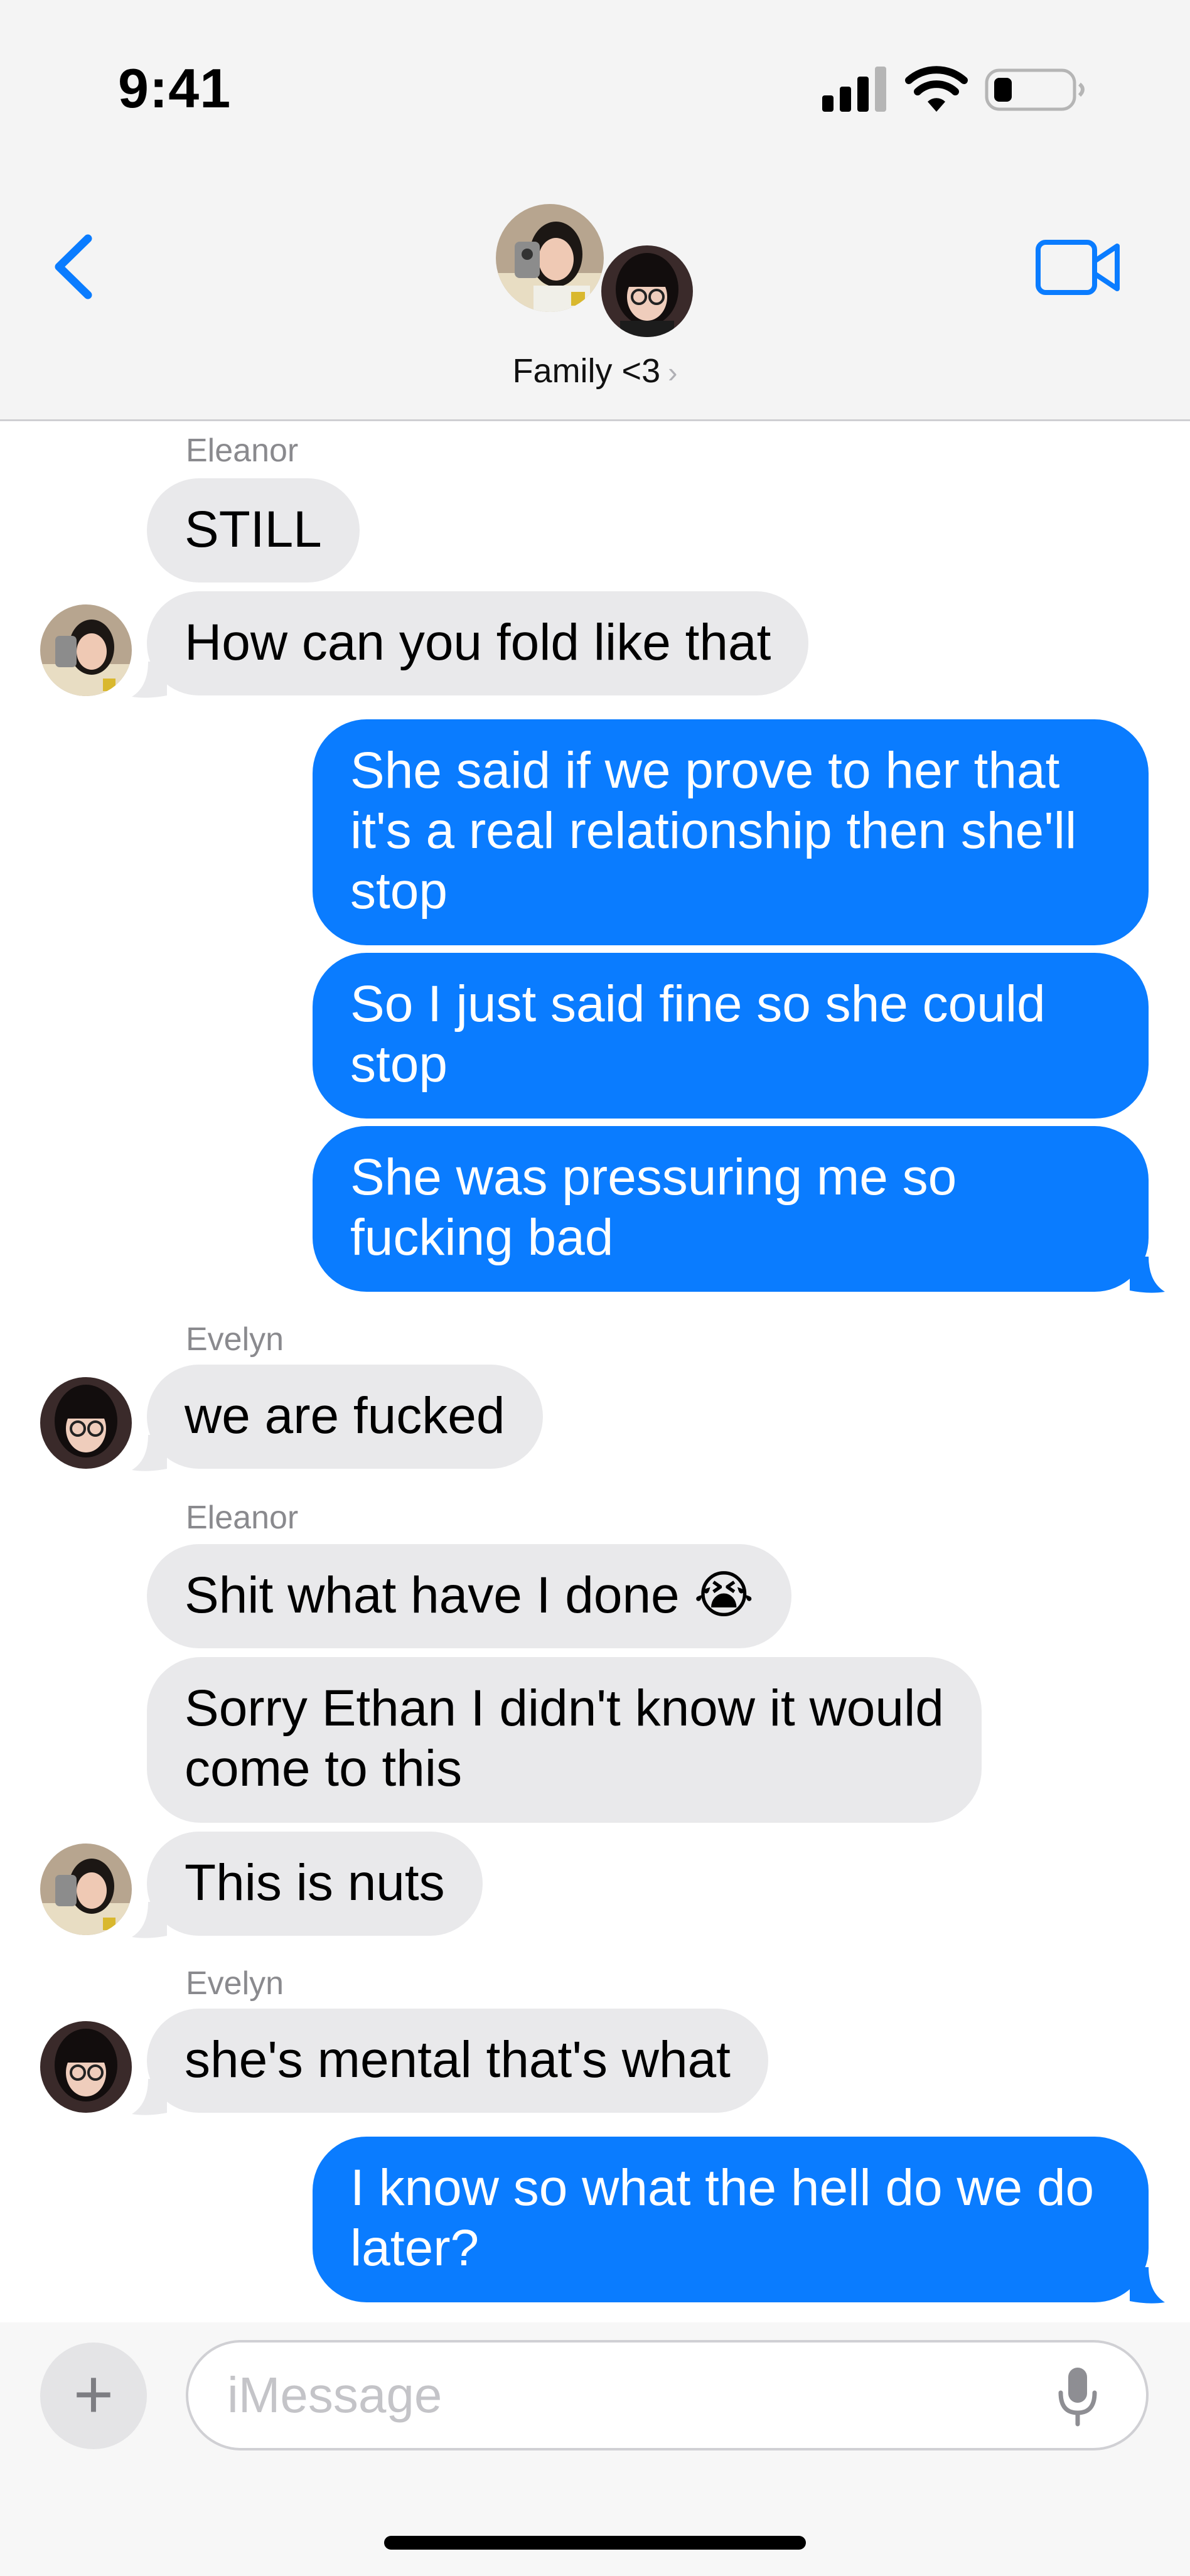 The image size is (1190, 2576). Describe the element at coordinates (345, 1417) in the screenshot. I see `message-bubble: we are fucked` at that location.